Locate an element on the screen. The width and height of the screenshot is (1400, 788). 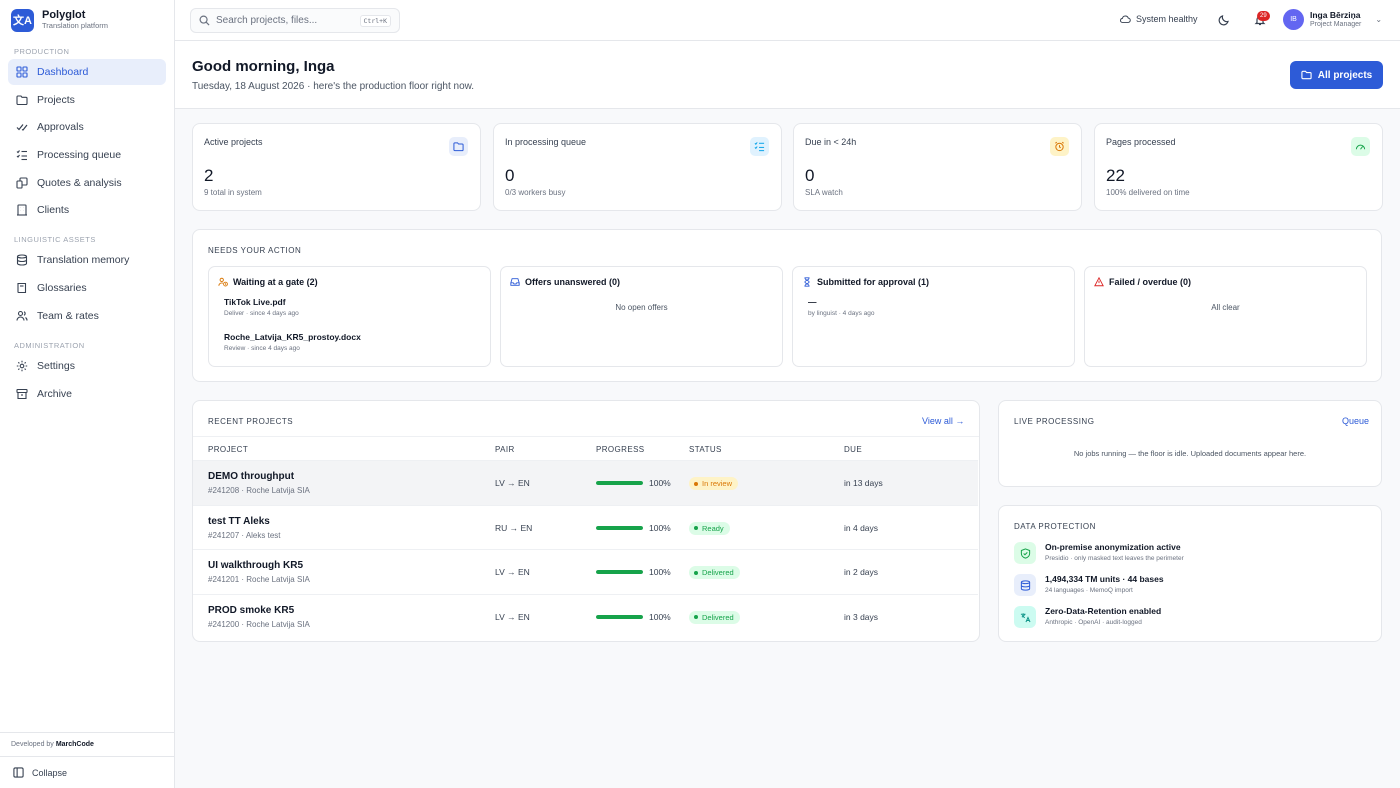
alarm-icon is located at coordinates (1059, 146).